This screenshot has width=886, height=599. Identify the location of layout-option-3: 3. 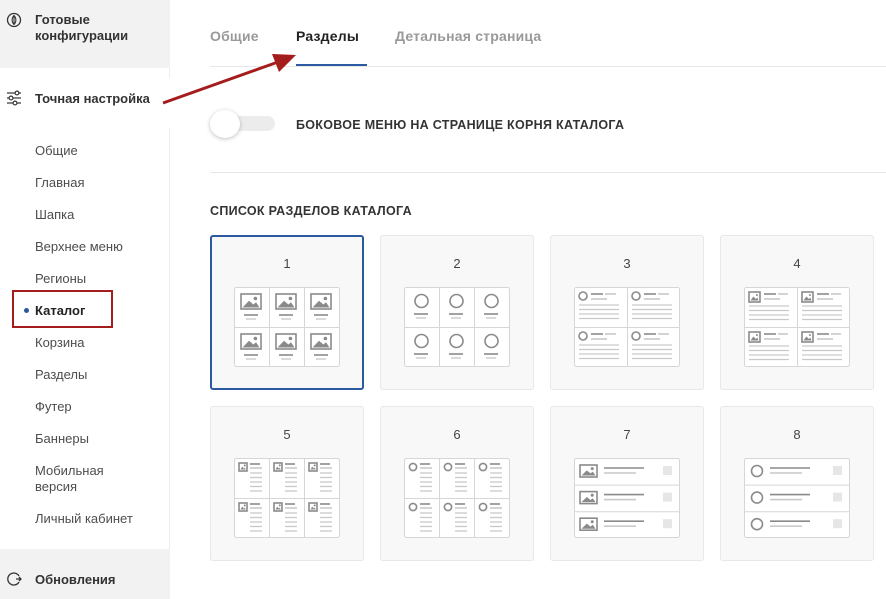
(627, 312).